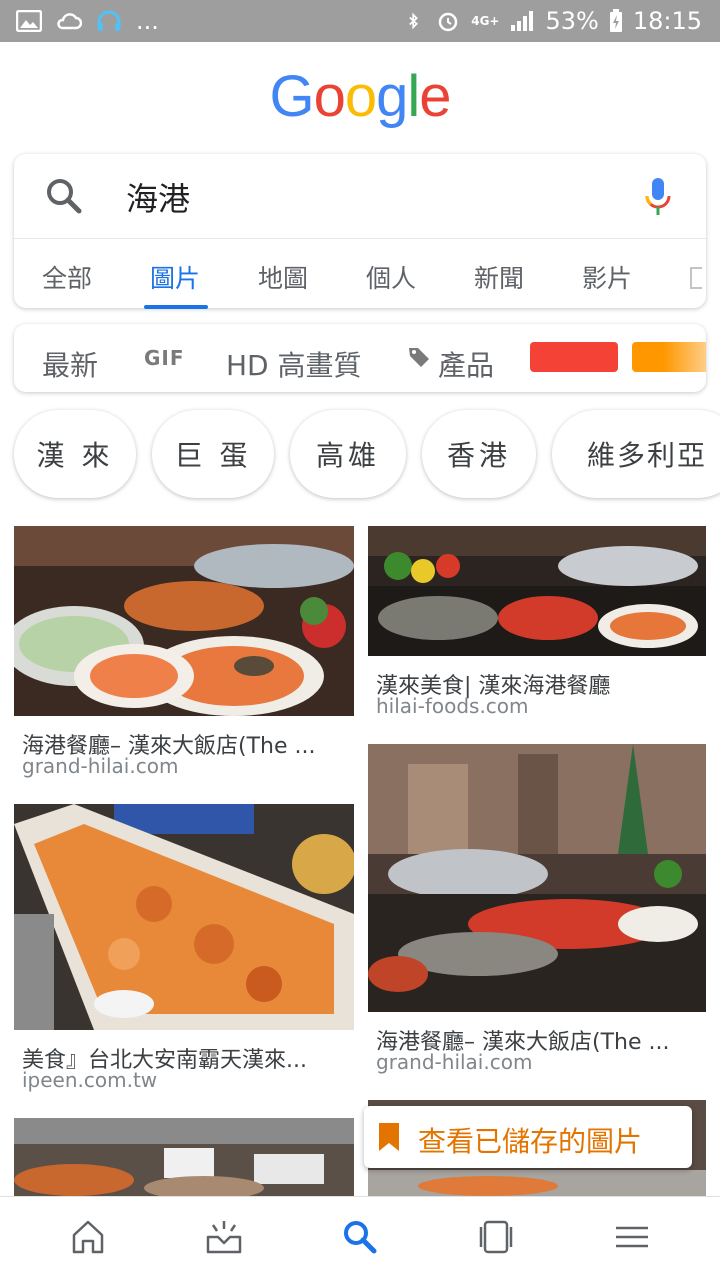  Describe the element at coordinates (391, 277) in the screenshot. I see `tab-personal: 個人` at that location.